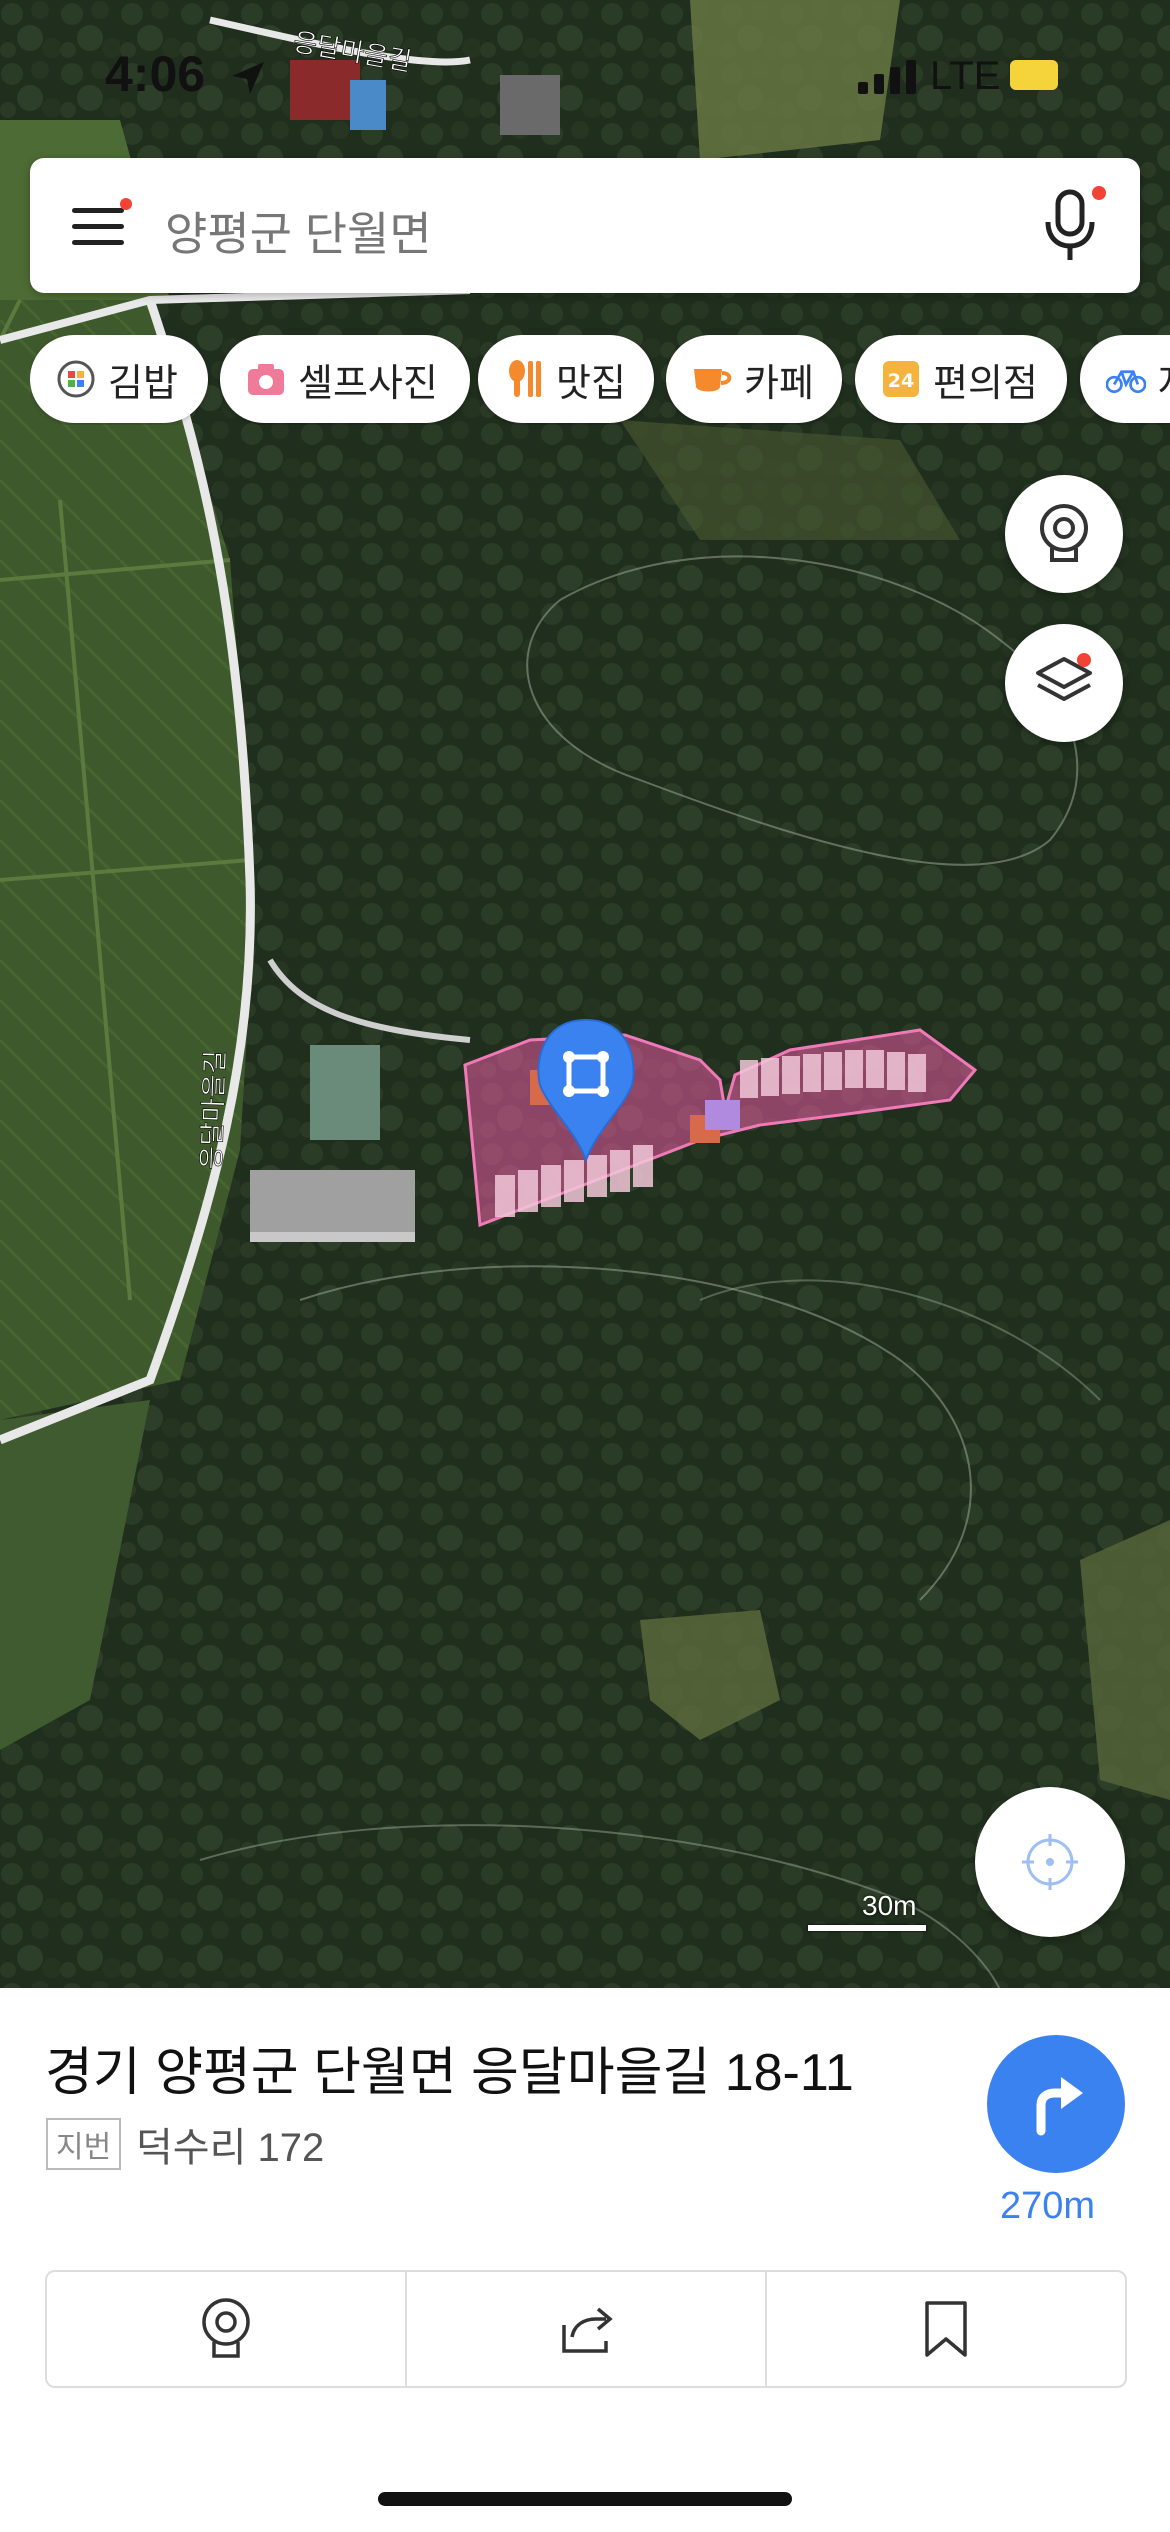  I want to click on action-bar, so click(586, 2329).